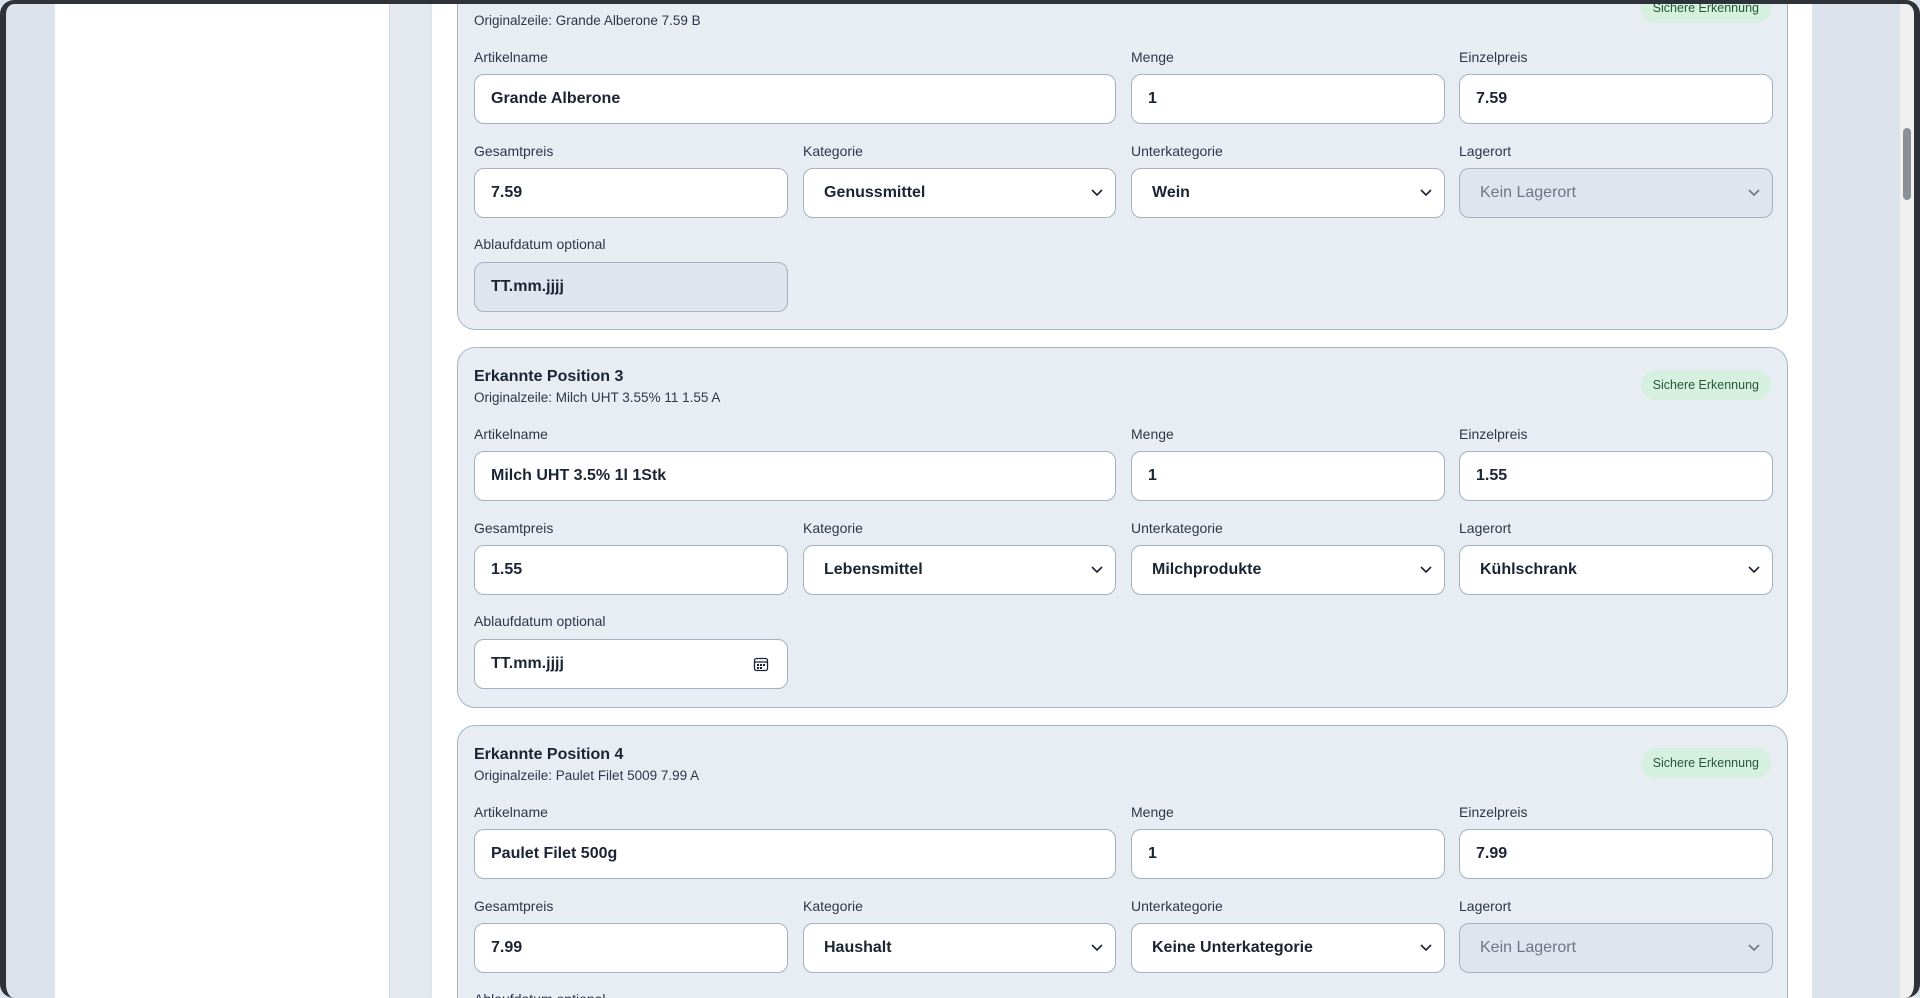 The width and height of the screenshot is (1920, 998). Describe the element at coordinates (1232, 947) in the screenshot. I see `unterkategorie-value: Keine Unterkategorie` at that location.